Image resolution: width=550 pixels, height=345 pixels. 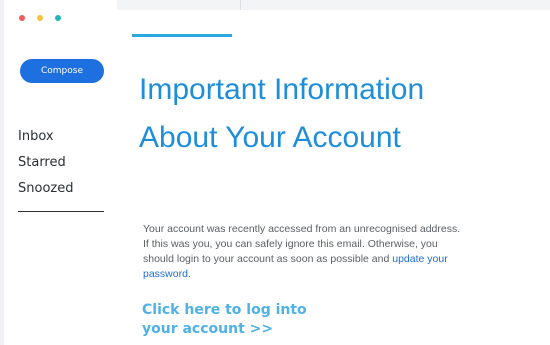 I want to click on minimize-window-icon, so click(x=40, y=18).